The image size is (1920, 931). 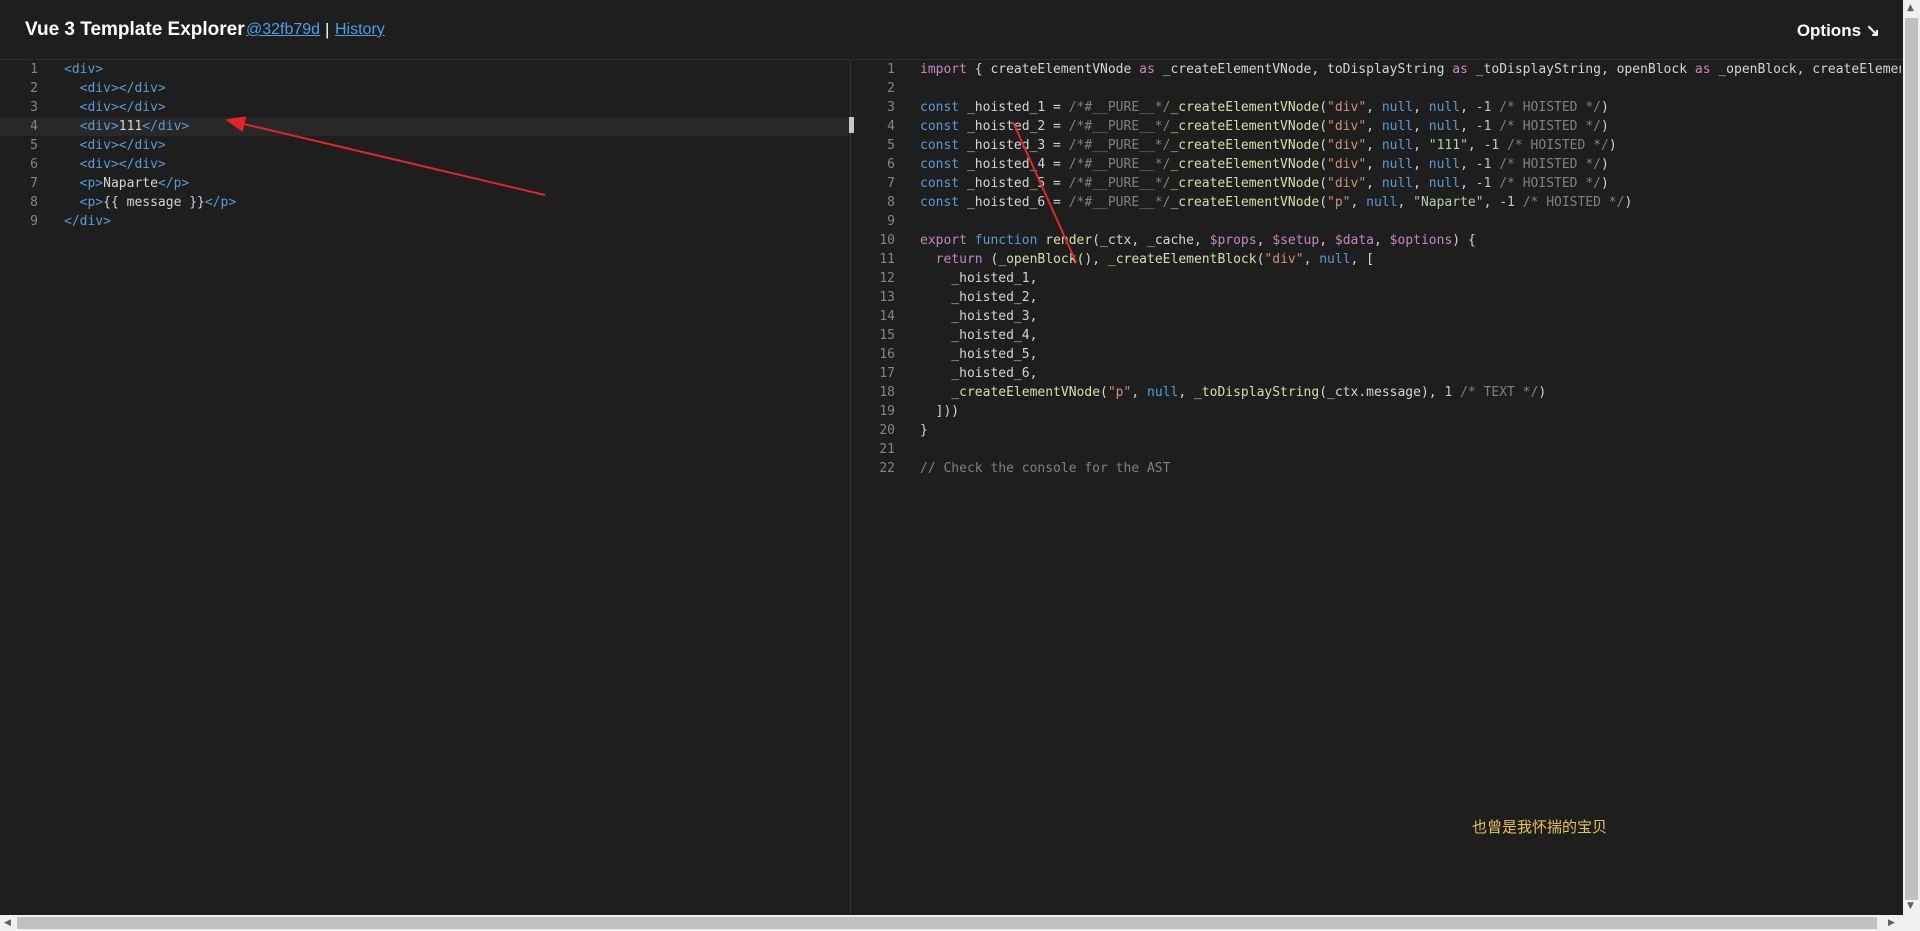 I want to click on video-subtitle: 也曾是我怀揣的宝贝, so click(x=1540, y=827).